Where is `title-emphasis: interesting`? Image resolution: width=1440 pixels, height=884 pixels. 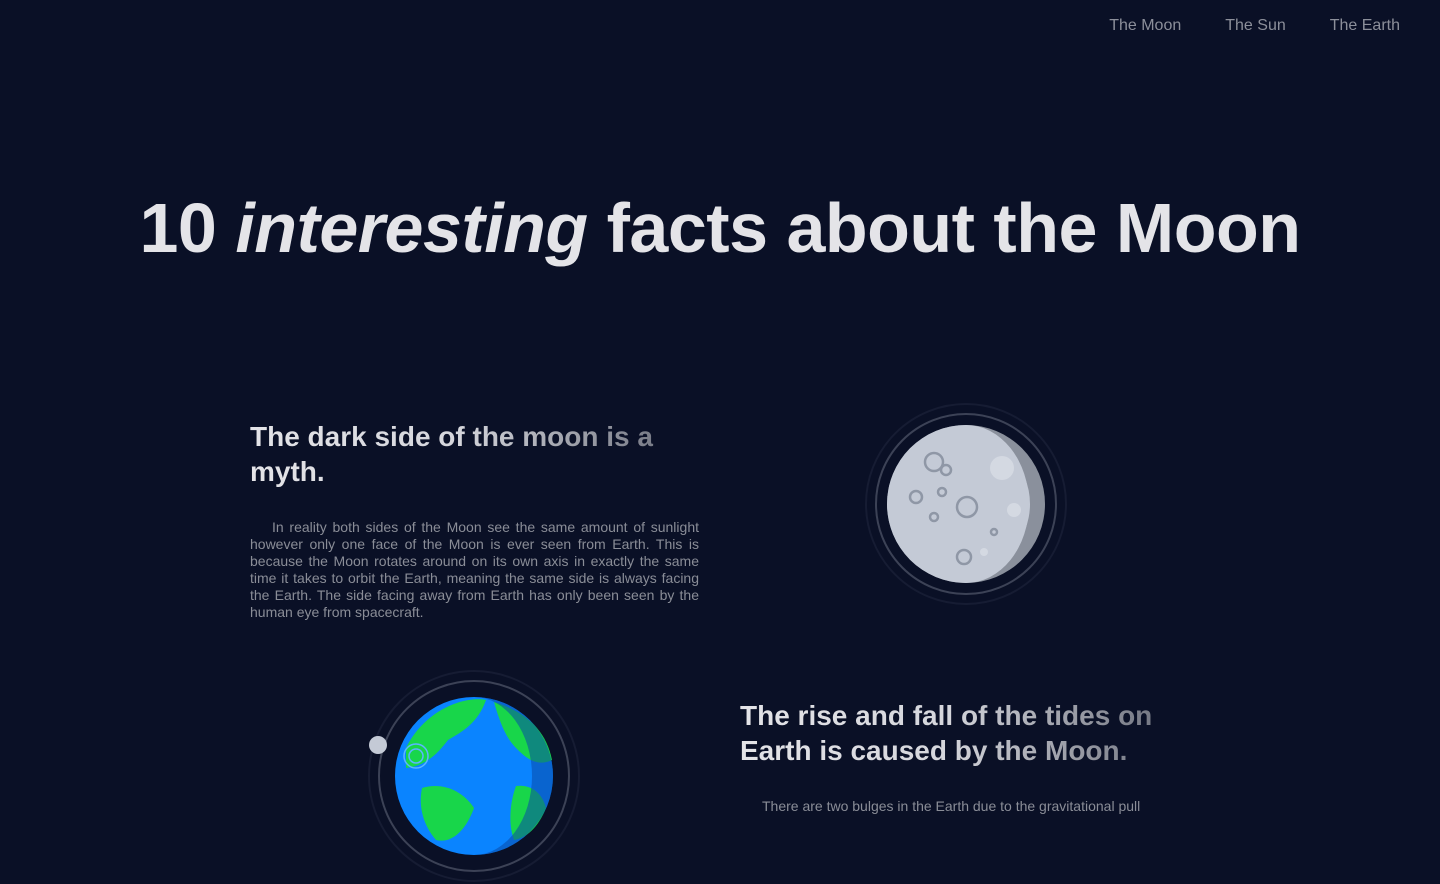 title-emphasis: interesting is located at coordinates (411, 228).